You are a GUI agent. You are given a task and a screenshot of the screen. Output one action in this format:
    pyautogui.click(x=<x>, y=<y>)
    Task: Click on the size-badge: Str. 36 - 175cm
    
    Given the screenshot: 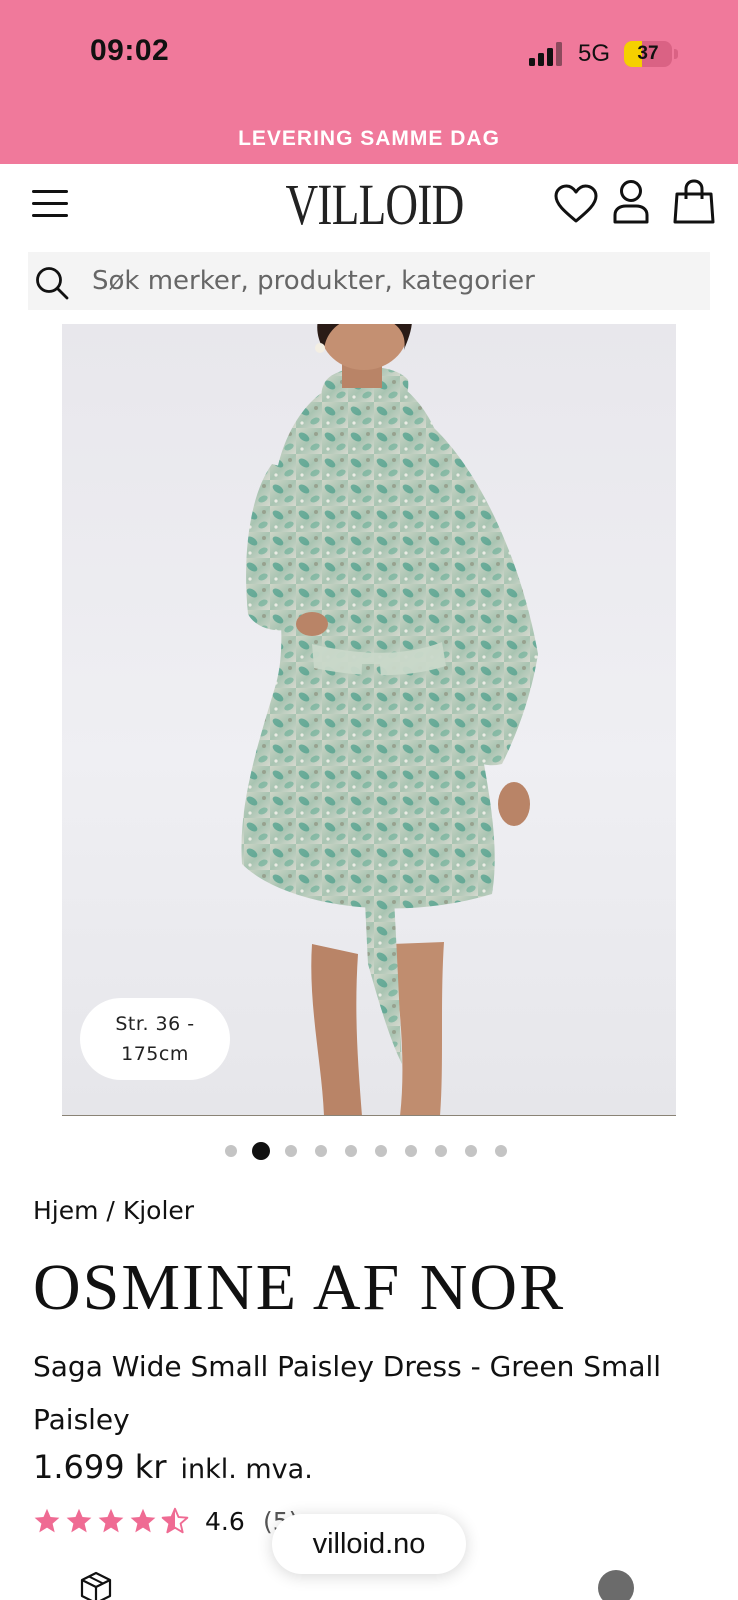 What is the action you would take?
    pyautogui.click(x=155, y=1039)
    